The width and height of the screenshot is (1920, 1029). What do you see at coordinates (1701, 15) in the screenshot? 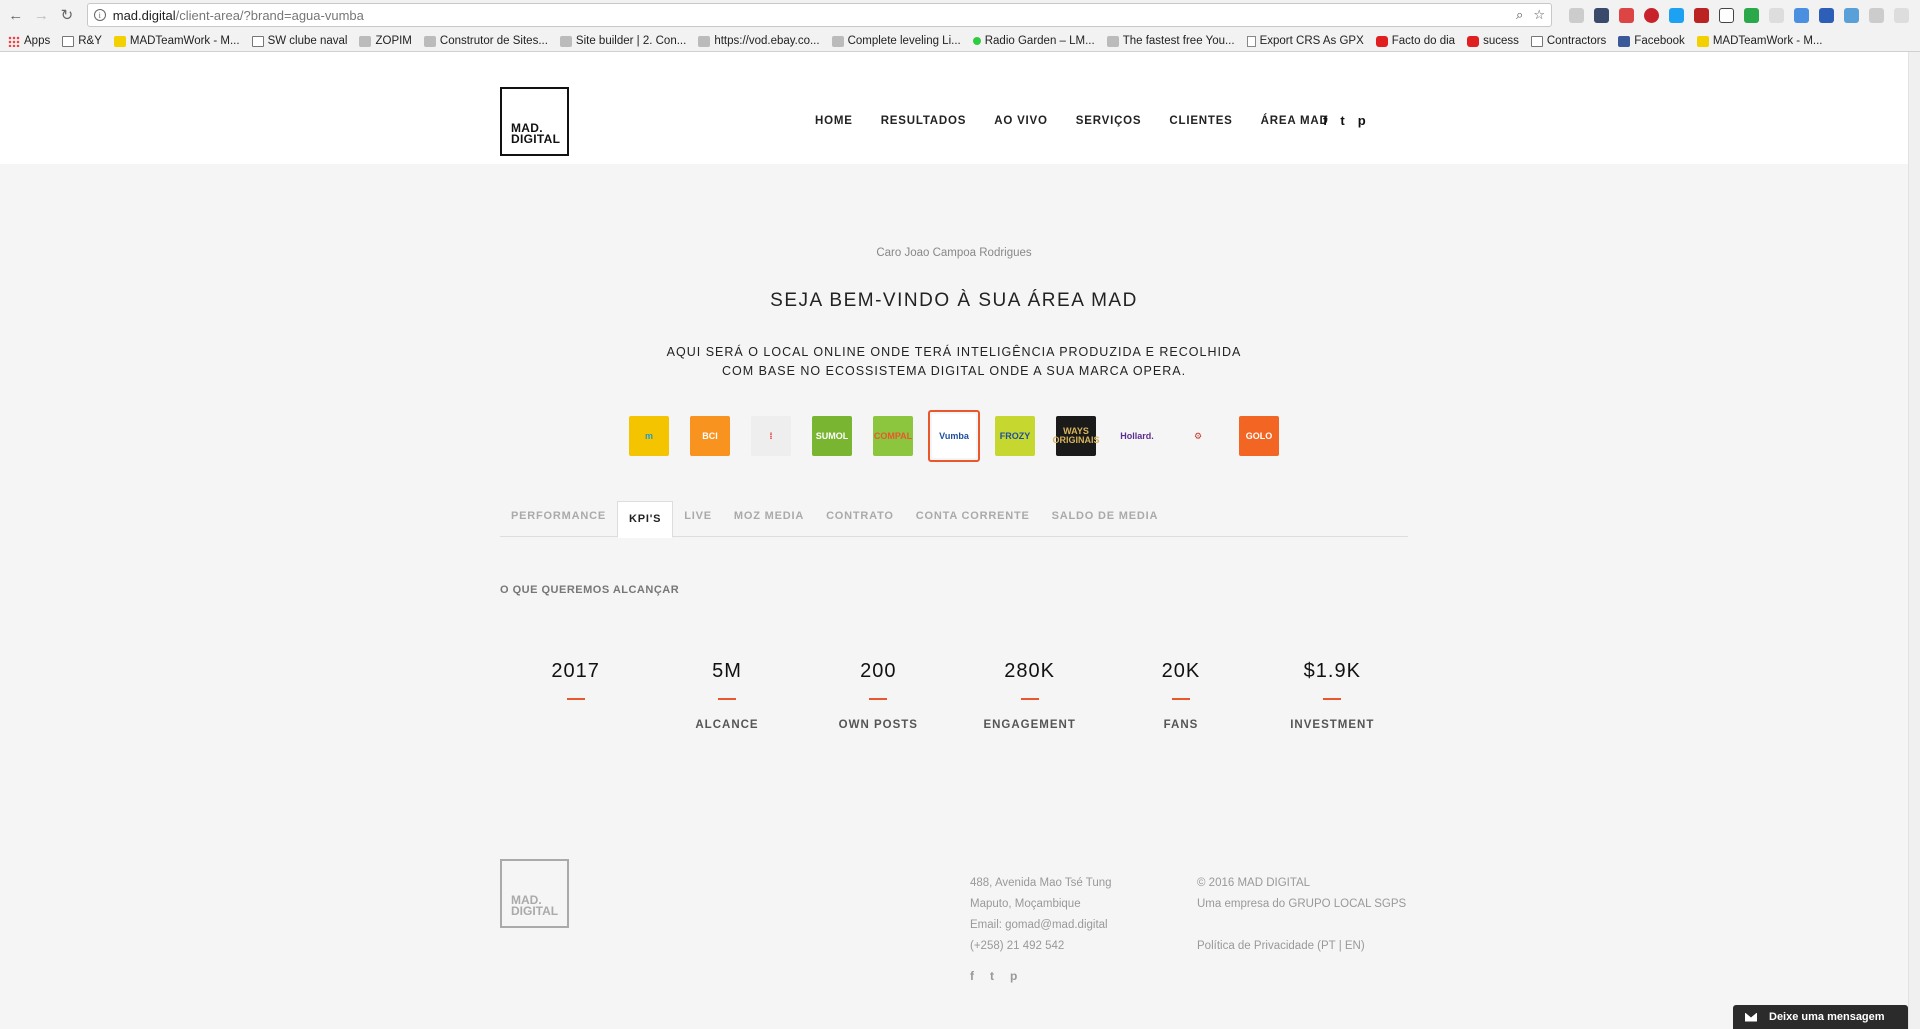
I see `shield-extension-icon` at bounding box center [1701, 15].